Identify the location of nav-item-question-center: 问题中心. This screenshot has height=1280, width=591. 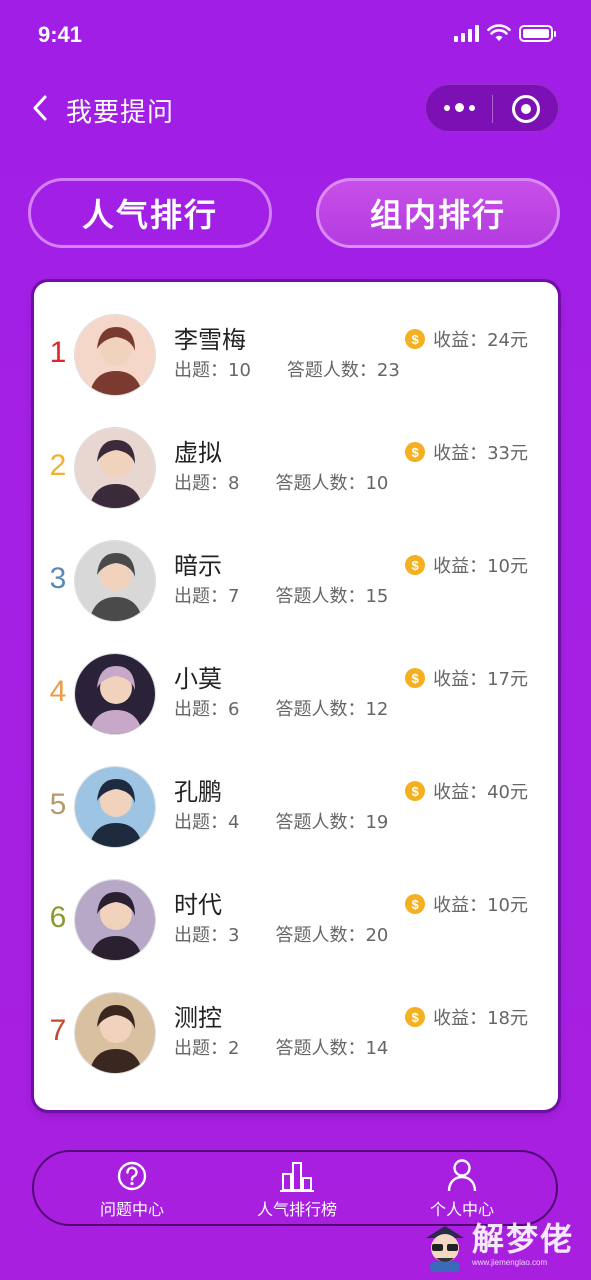
(132, 1189).